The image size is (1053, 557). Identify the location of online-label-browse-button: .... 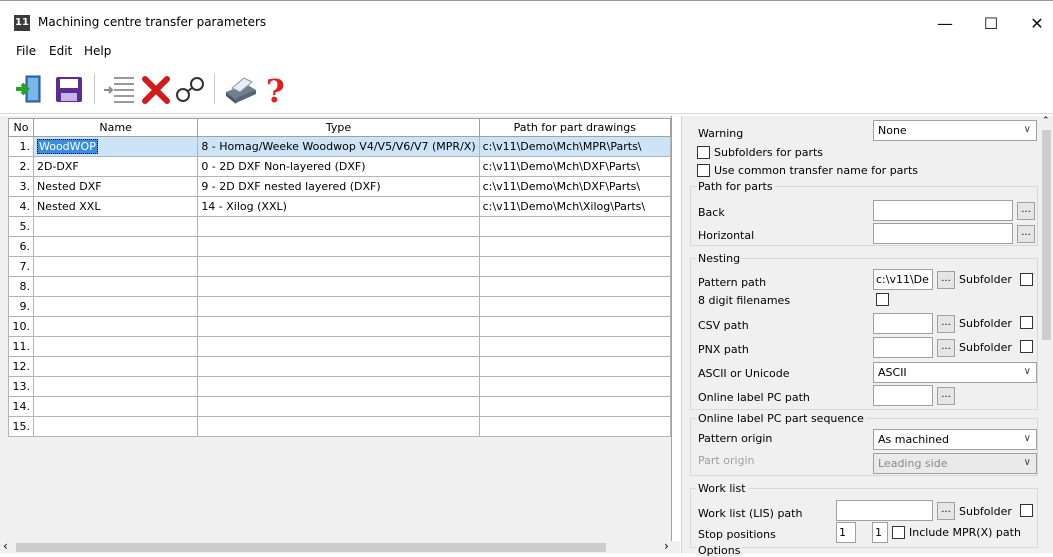
(946, 396).